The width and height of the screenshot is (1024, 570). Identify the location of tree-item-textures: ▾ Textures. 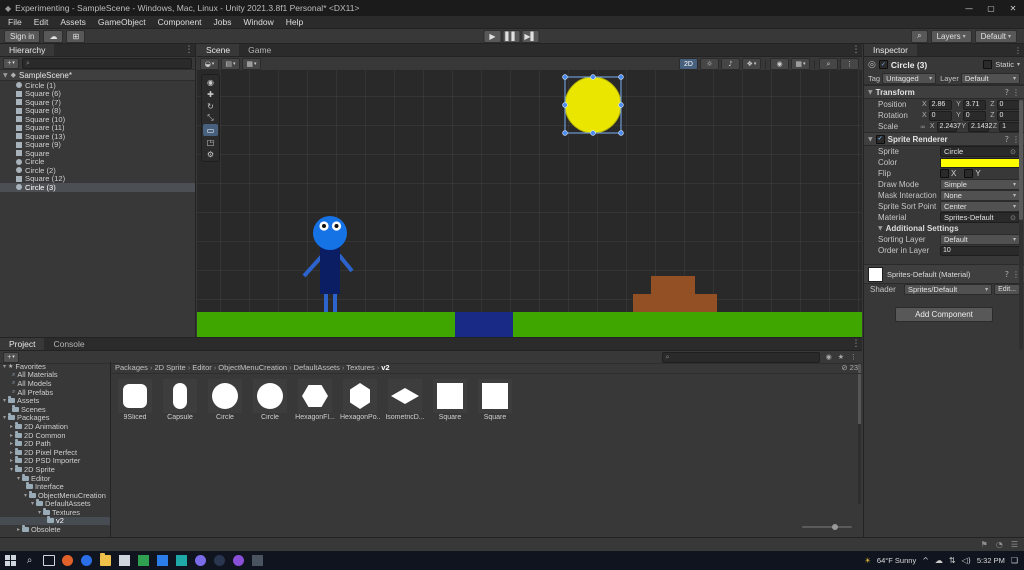
(55, 512).